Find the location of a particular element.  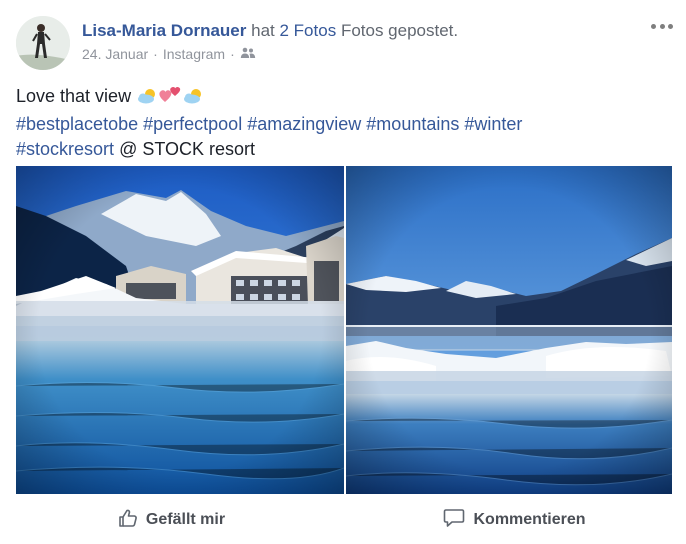

two-hearts-emoji is located at coordinates (170, 97).